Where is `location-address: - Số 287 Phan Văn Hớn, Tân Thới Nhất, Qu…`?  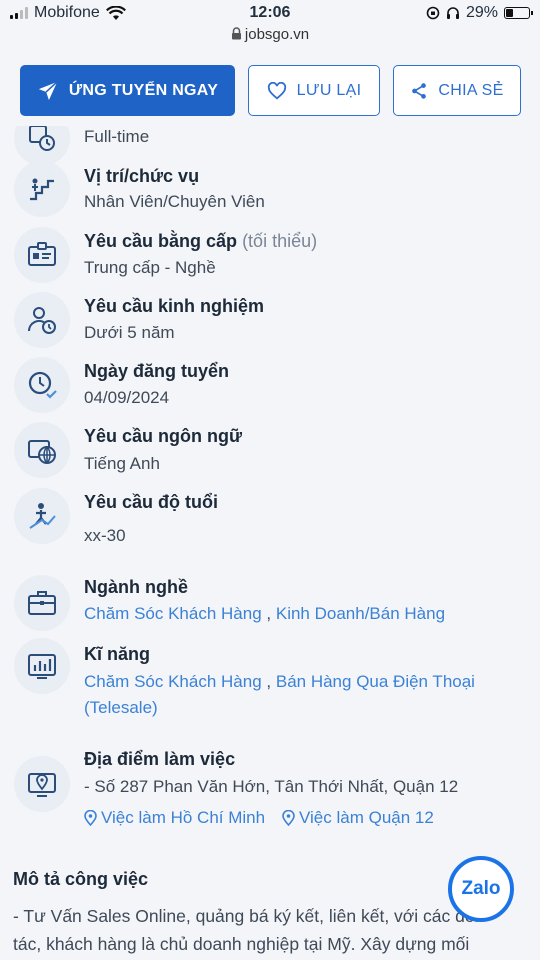 location-address: - Số 287 Phan Văn Hớn, Tân Thới Nhất, Qu… is located at coordinates (271, 786).